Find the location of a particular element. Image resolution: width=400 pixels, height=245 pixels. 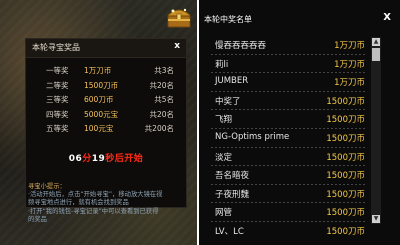

prize-reward: 5000元宝 is located at coordinates (101, 114).